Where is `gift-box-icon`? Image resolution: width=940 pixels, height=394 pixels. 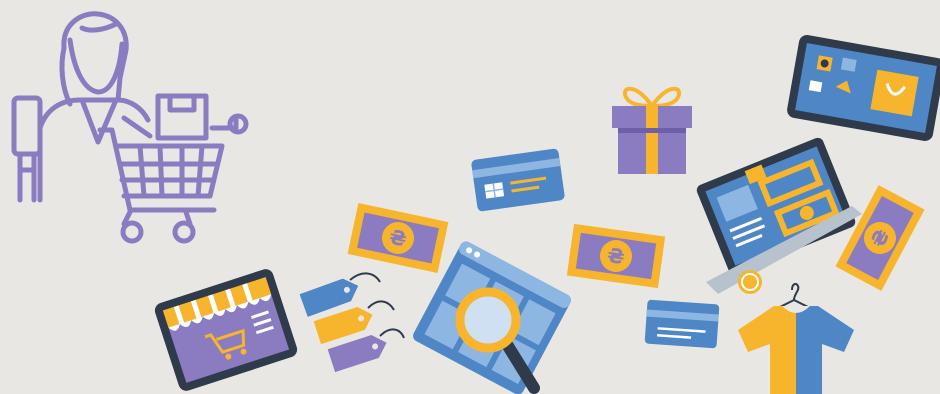 gift-box-icon is located at coordinates (652, 130).